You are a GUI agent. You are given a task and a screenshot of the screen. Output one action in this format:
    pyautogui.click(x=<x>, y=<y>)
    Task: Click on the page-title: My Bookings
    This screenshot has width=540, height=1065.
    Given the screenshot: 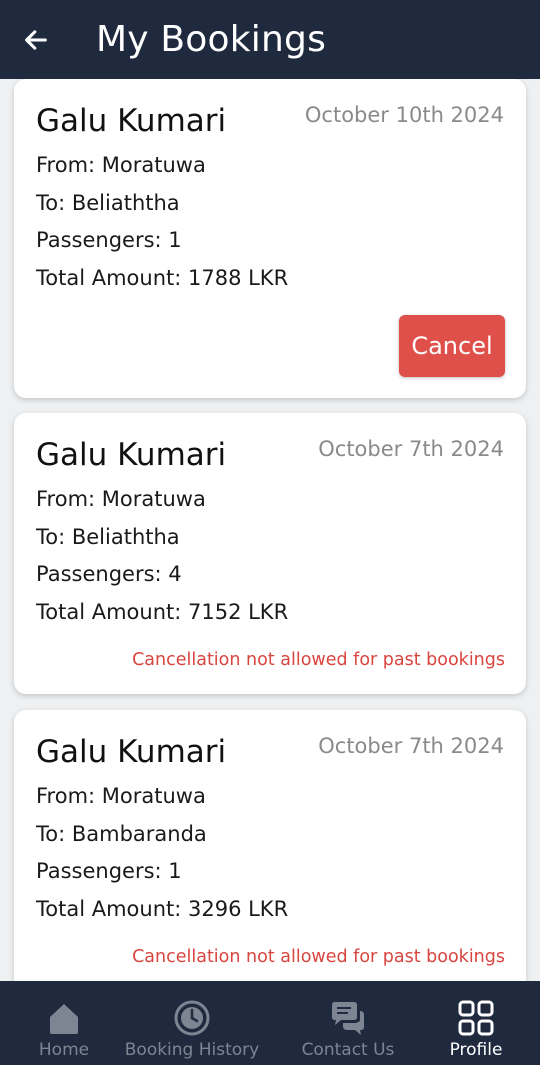 What is the action you would take?
    pyautogui.click(x=211, y=39)
    